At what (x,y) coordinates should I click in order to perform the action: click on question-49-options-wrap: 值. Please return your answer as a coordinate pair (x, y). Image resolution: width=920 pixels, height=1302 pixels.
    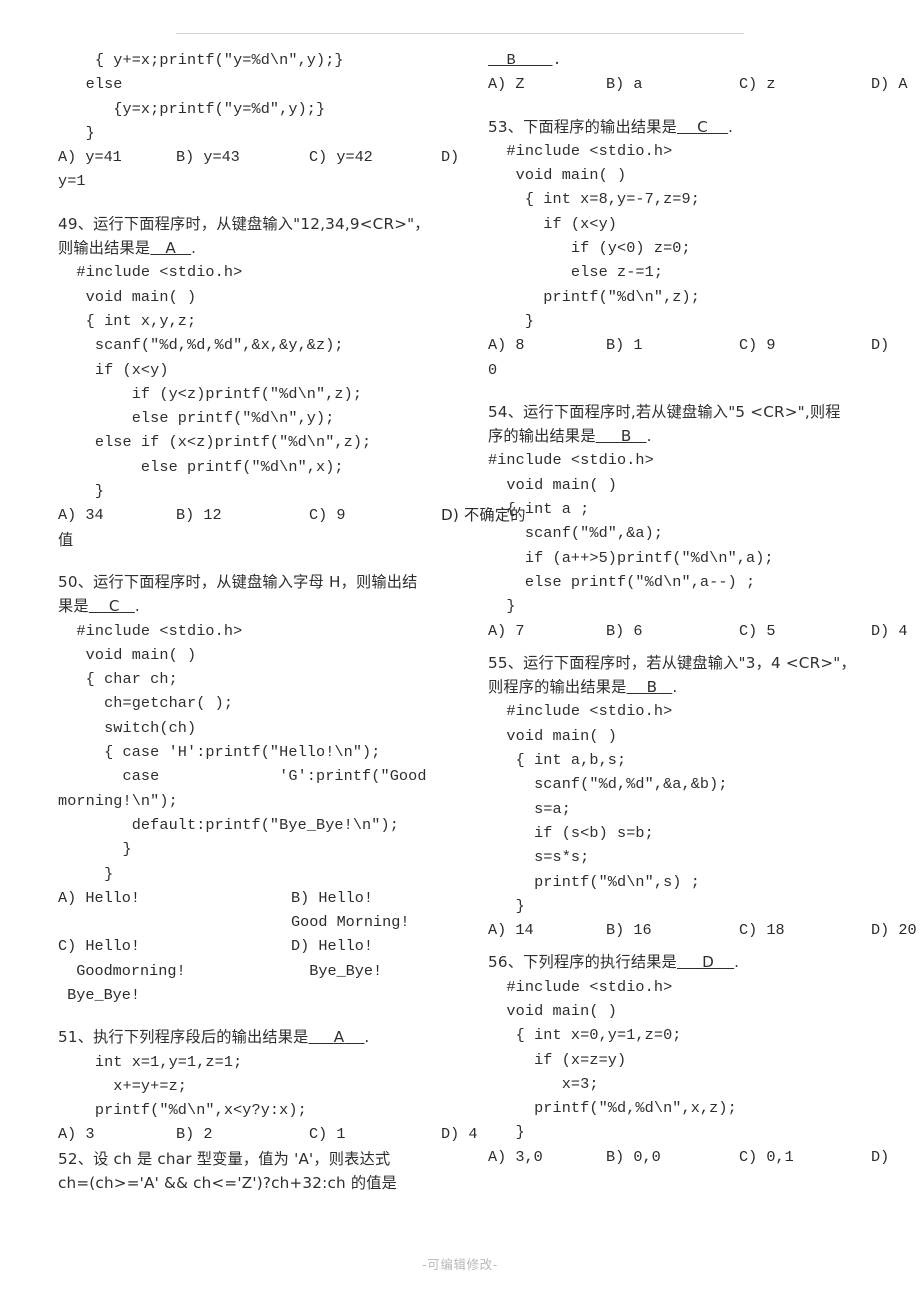
    Looking at the image, I should click on (66, 539).